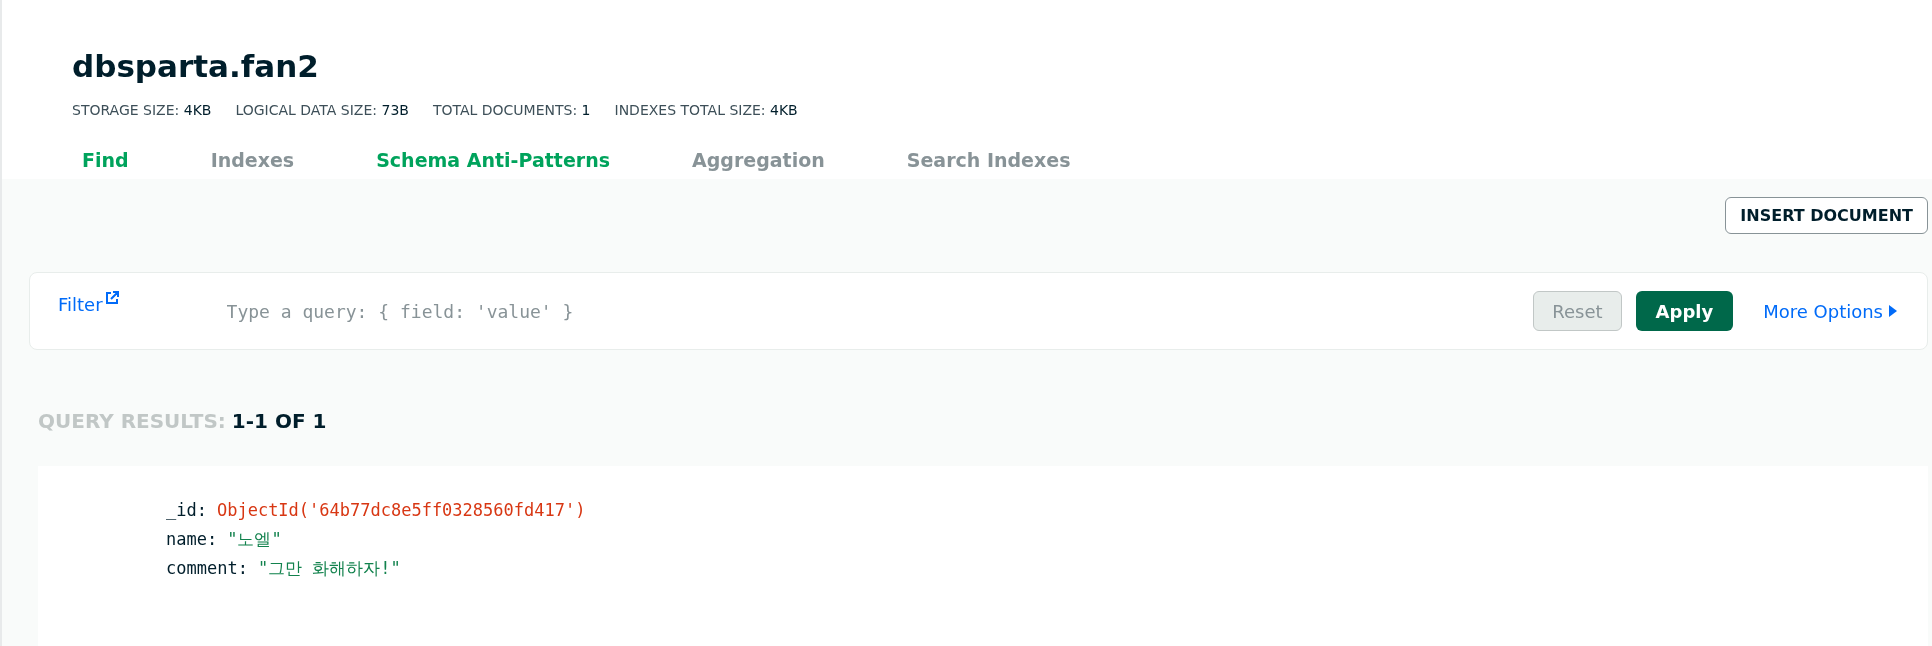 This screenshot has width=1932, height=646. What do you see at coordinates (132, 421) in the screenshot?
I see `query-results-label: QUERY RESULTS:` at bounding box center [132, 421].